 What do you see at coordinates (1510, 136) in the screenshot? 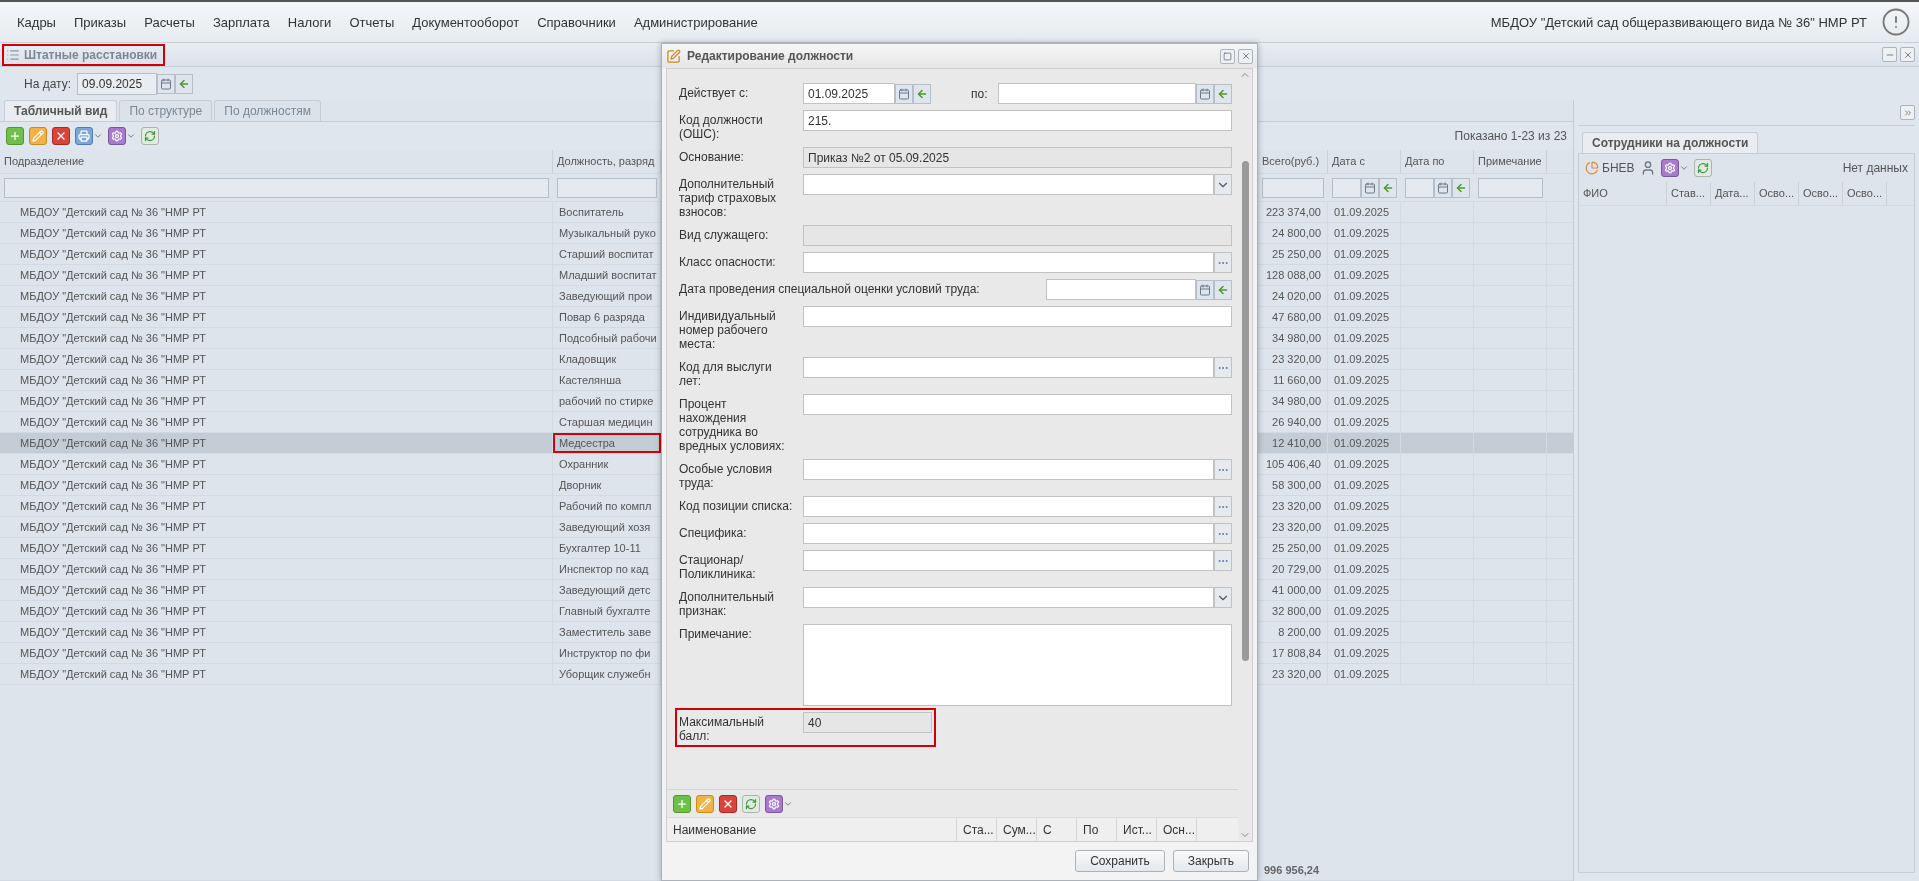
I see `paging-info: Показано 1-23 из 23` at bounding box center [1510, 136].